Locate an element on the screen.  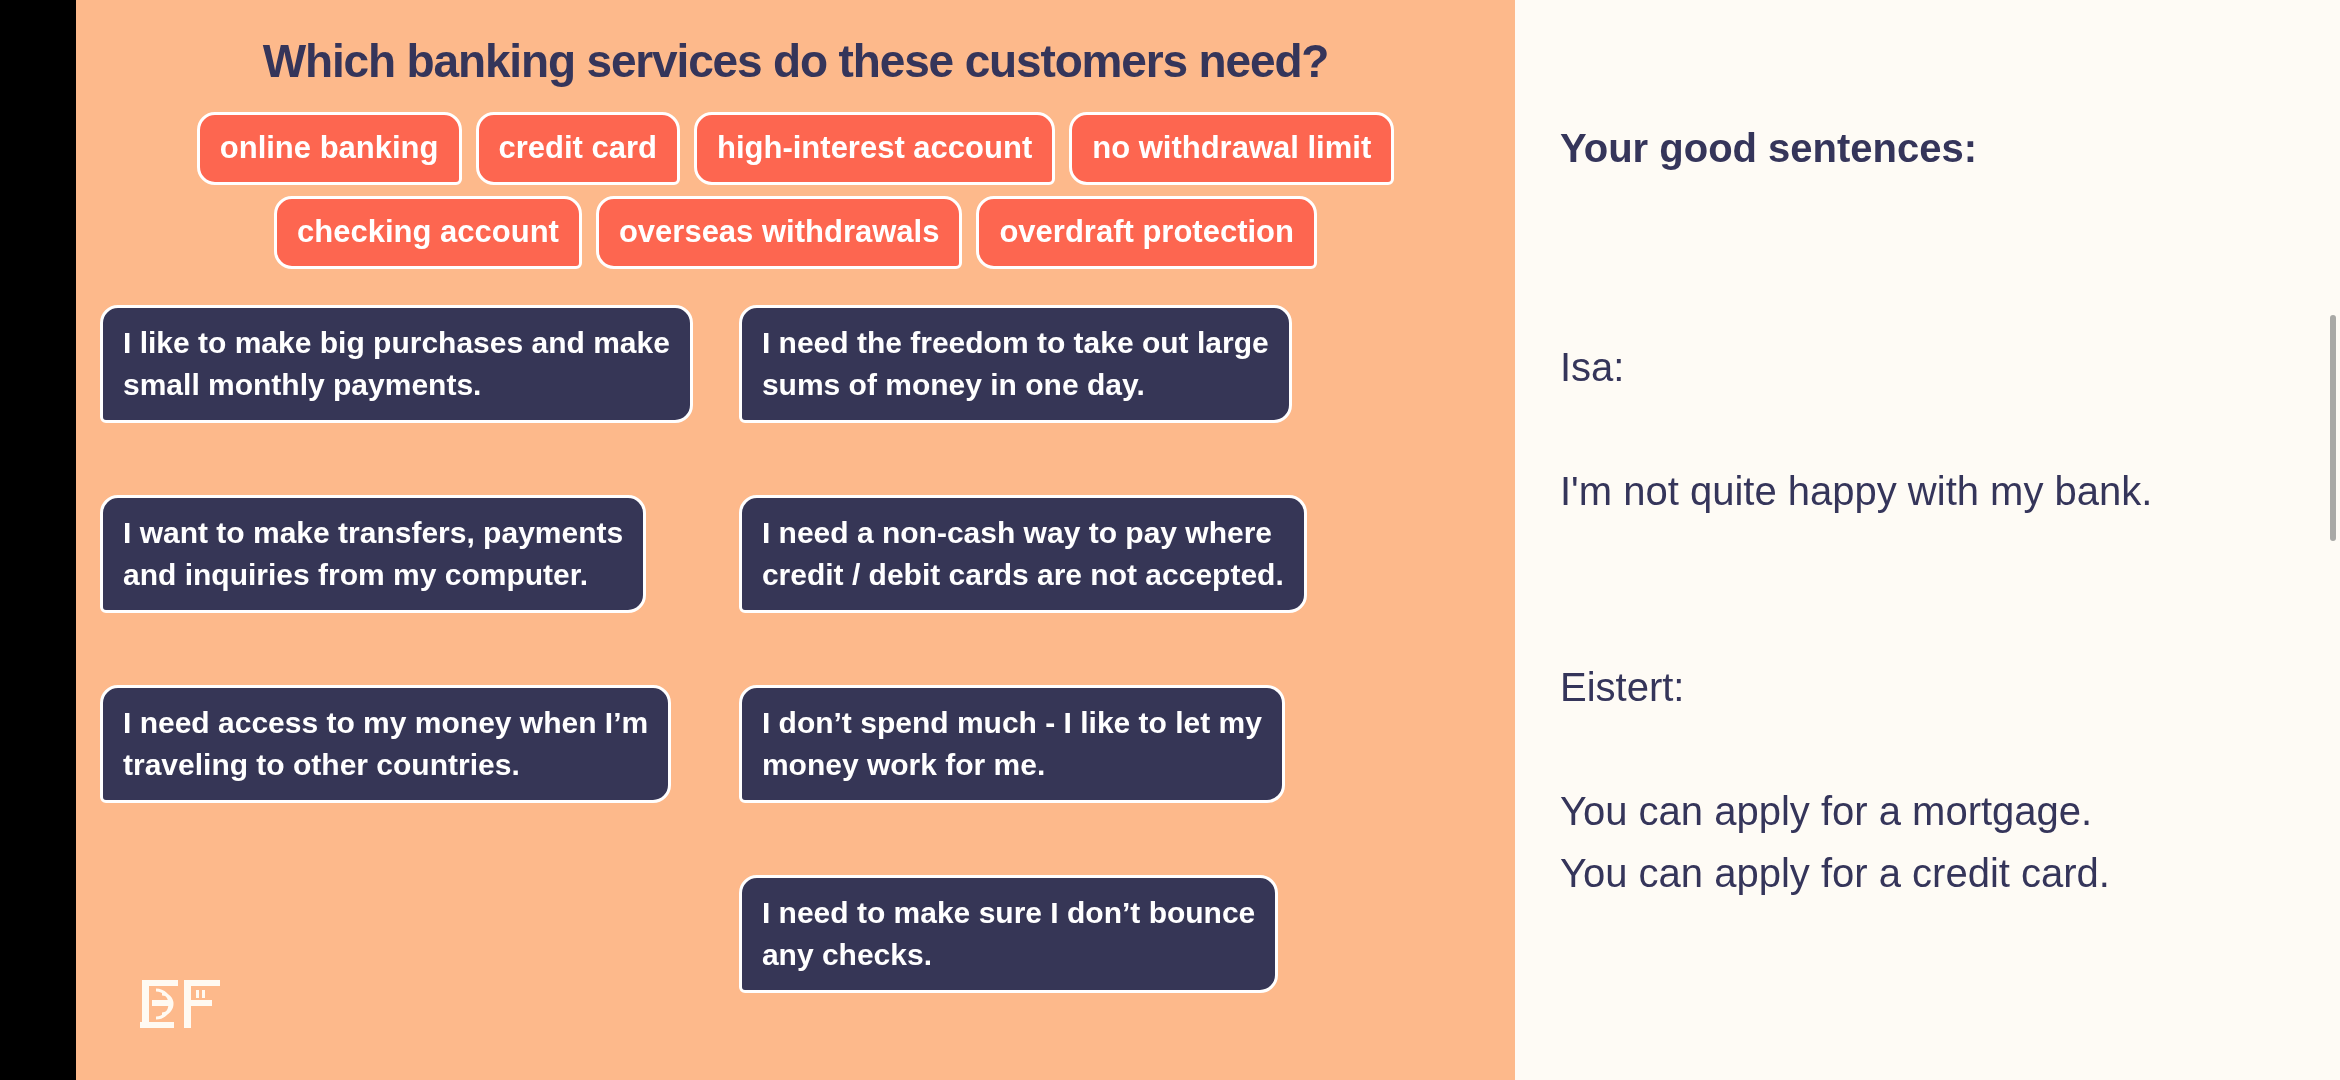
need-card: I need to make sure I don’t bounce any checks. is located at coordinates (1008, 934).